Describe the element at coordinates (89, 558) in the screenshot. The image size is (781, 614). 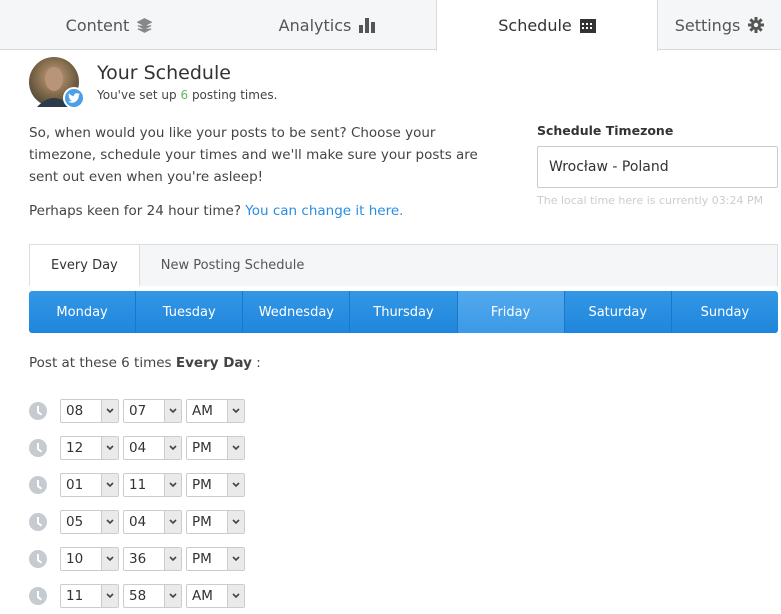
I see `hour-select: 10` at that location.